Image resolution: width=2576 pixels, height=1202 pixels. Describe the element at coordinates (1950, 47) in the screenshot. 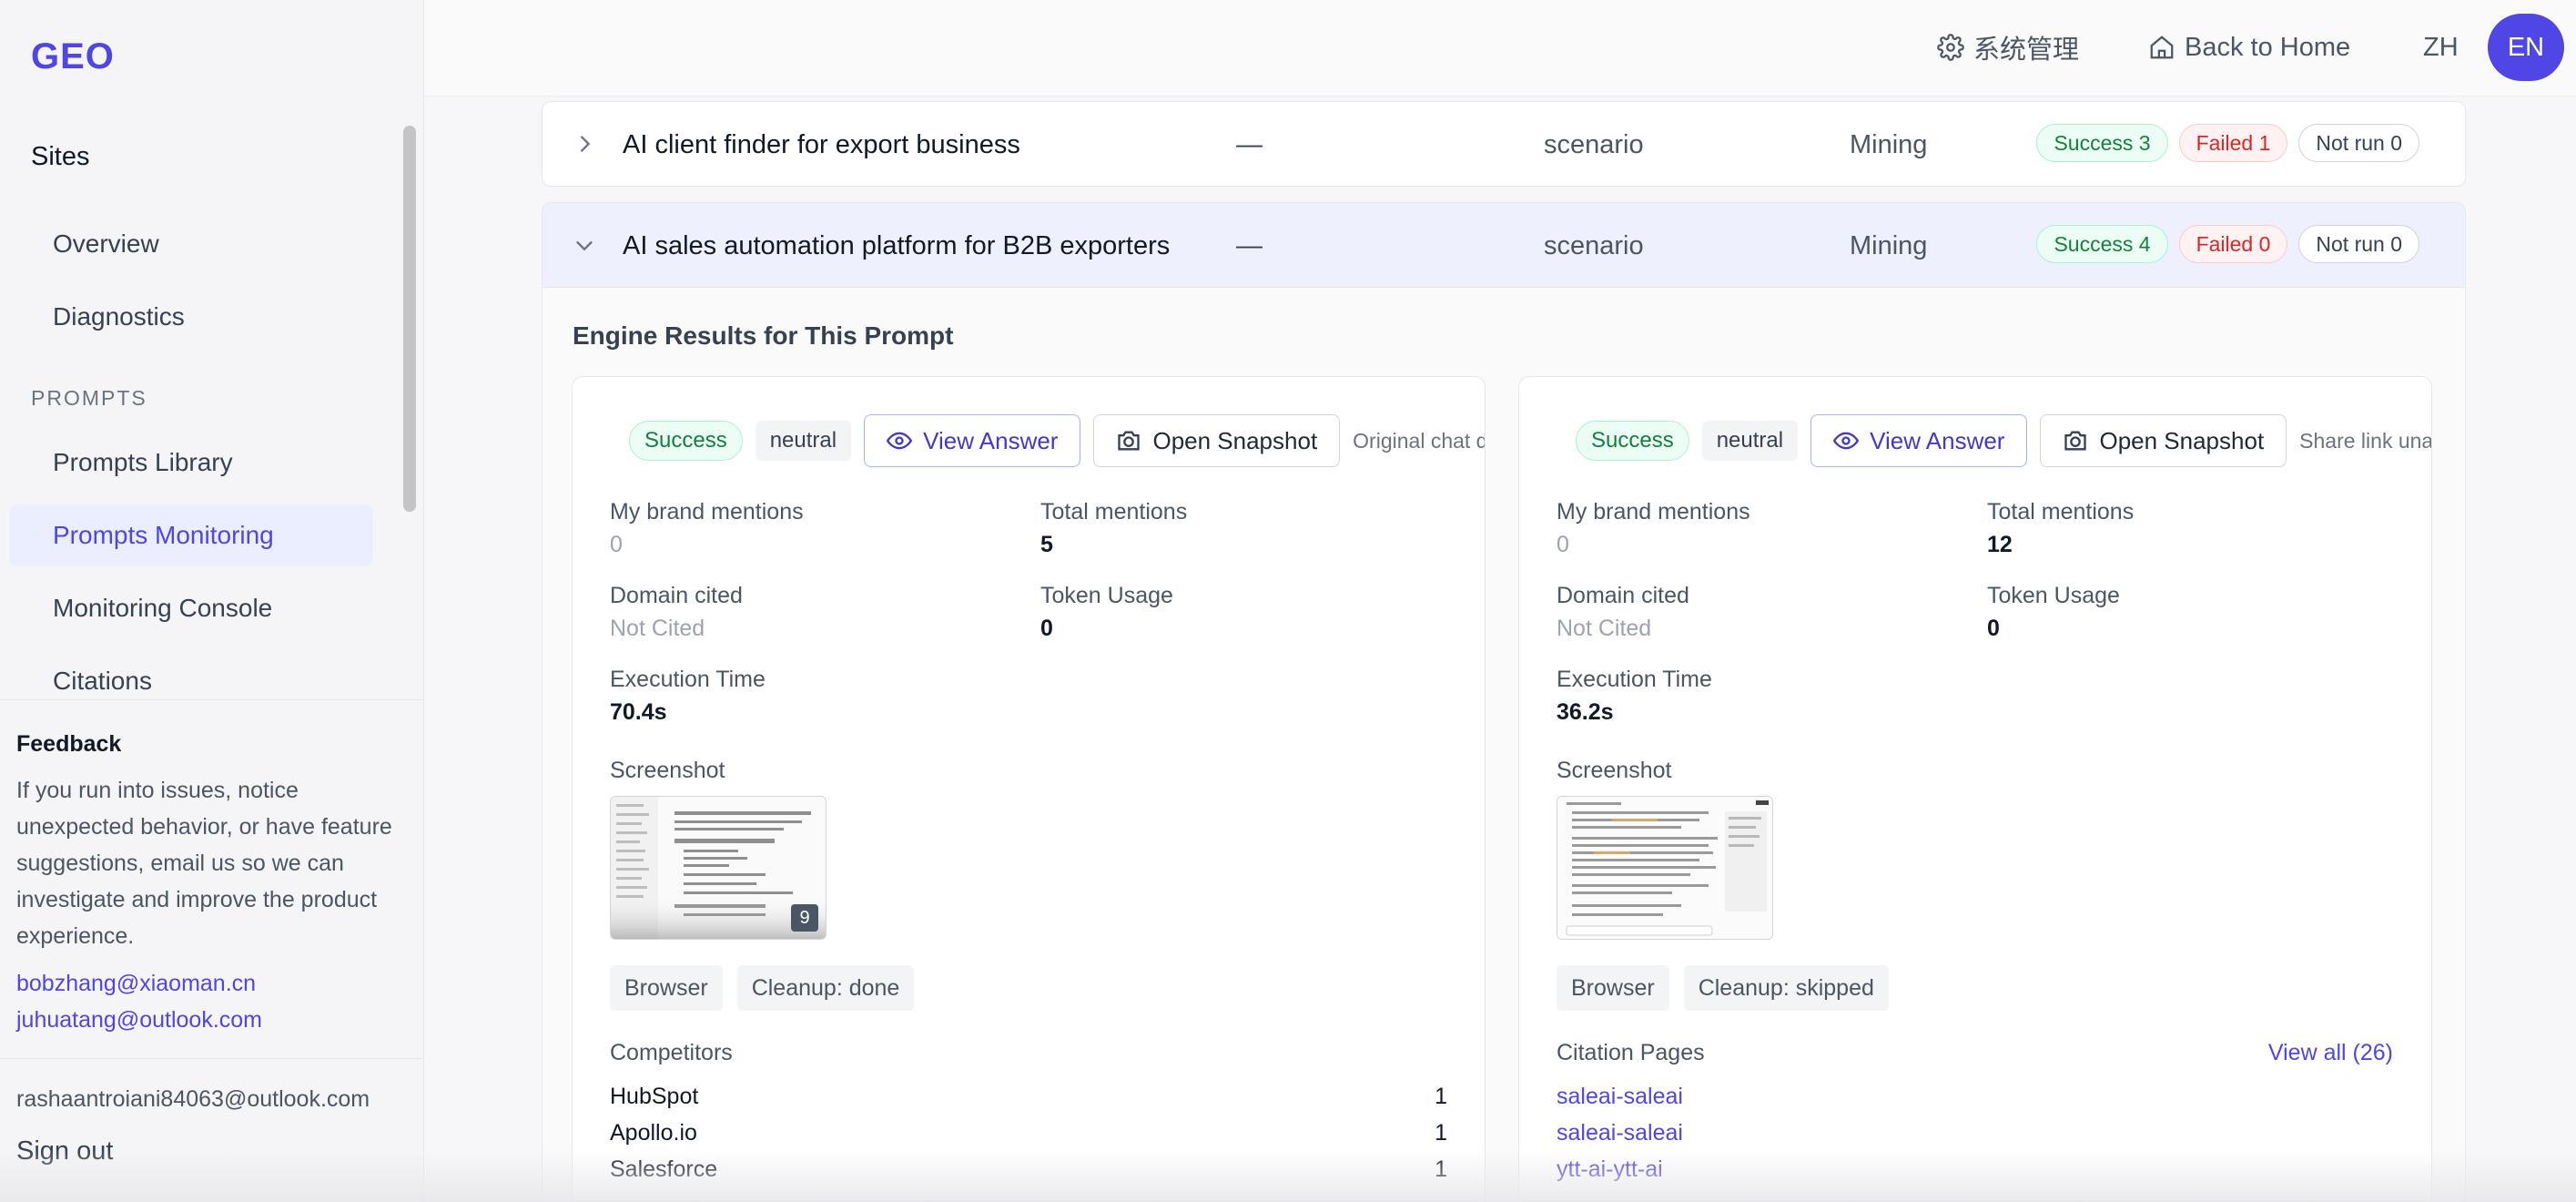

I see `gear-icon` at that location.